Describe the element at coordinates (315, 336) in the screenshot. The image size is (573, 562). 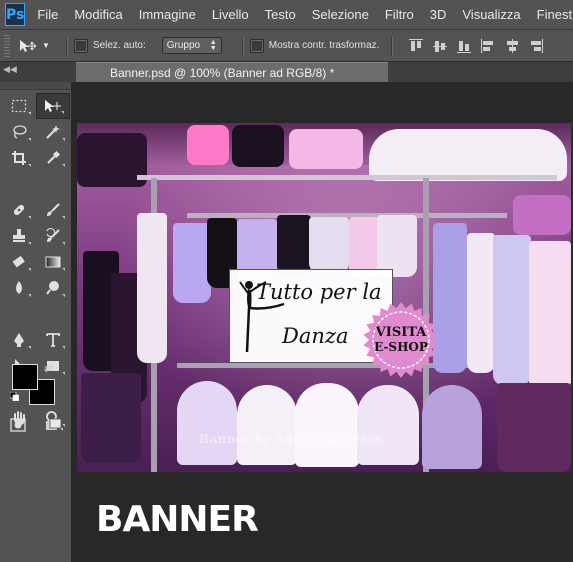
I see `banner-headline-line2: Danza` at that location.